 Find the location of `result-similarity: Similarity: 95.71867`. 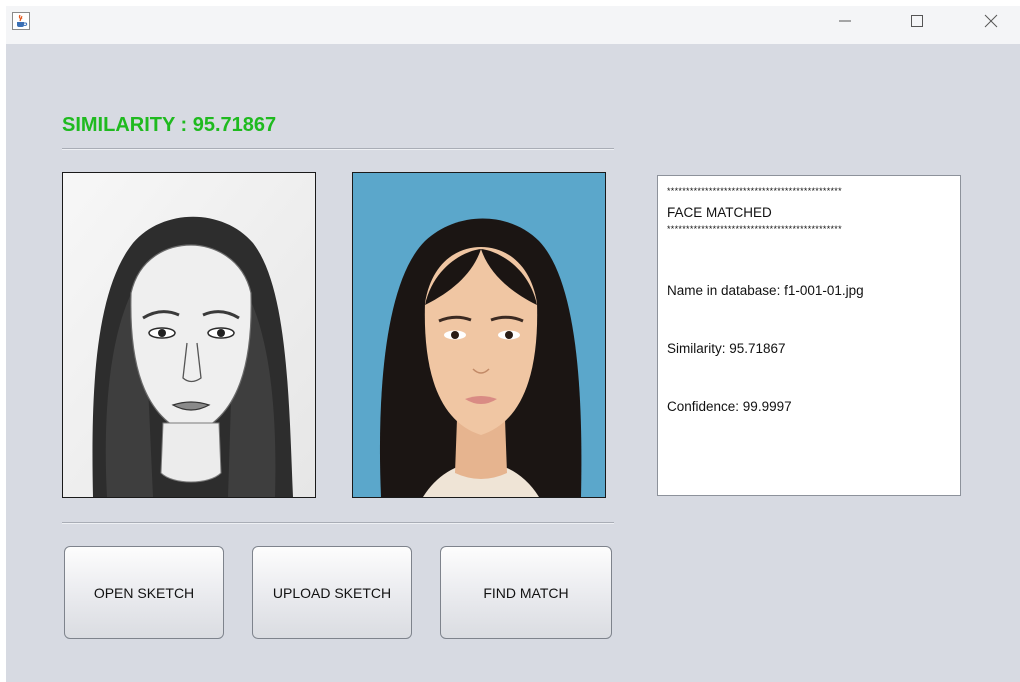

result-similarity: Similarity: 95.71867 is located at coordinates (726, 348).